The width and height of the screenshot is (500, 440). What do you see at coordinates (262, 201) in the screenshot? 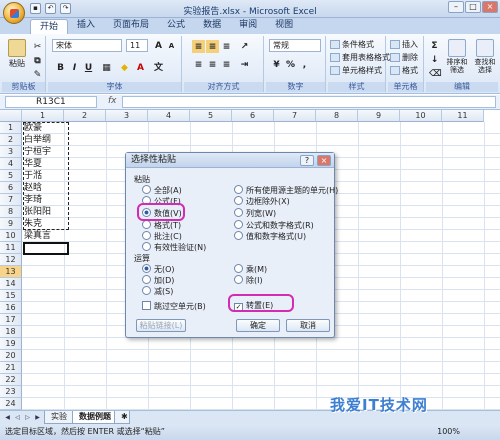
I see `paste-no-borders-radio: 边框除外(X)` at bounding box center [262, 201].